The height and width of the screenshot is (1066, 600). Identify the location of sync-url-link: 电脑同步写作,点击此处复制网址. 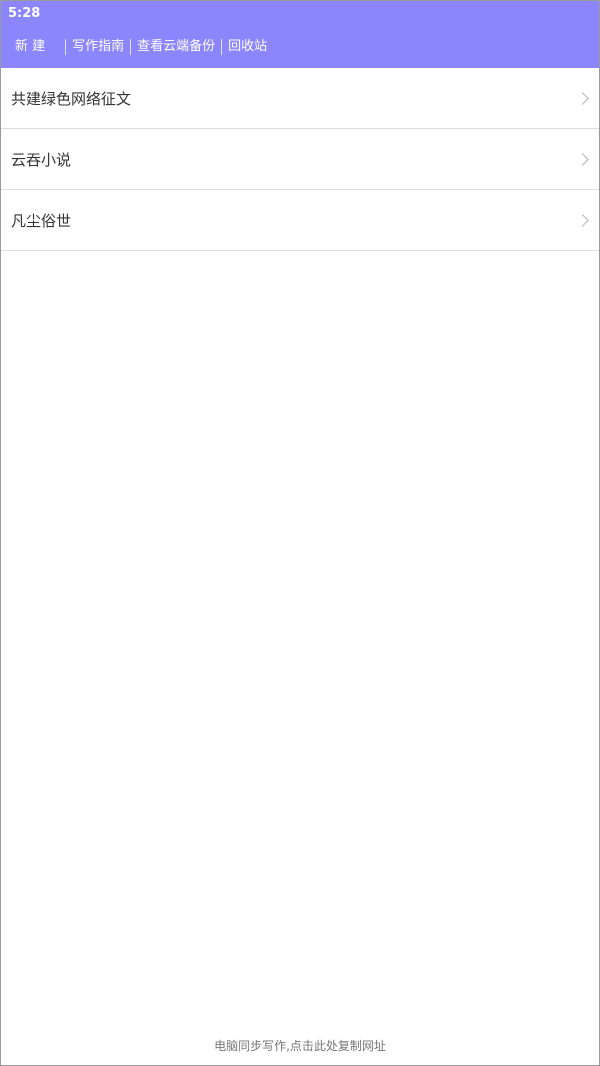
(300, 1045).